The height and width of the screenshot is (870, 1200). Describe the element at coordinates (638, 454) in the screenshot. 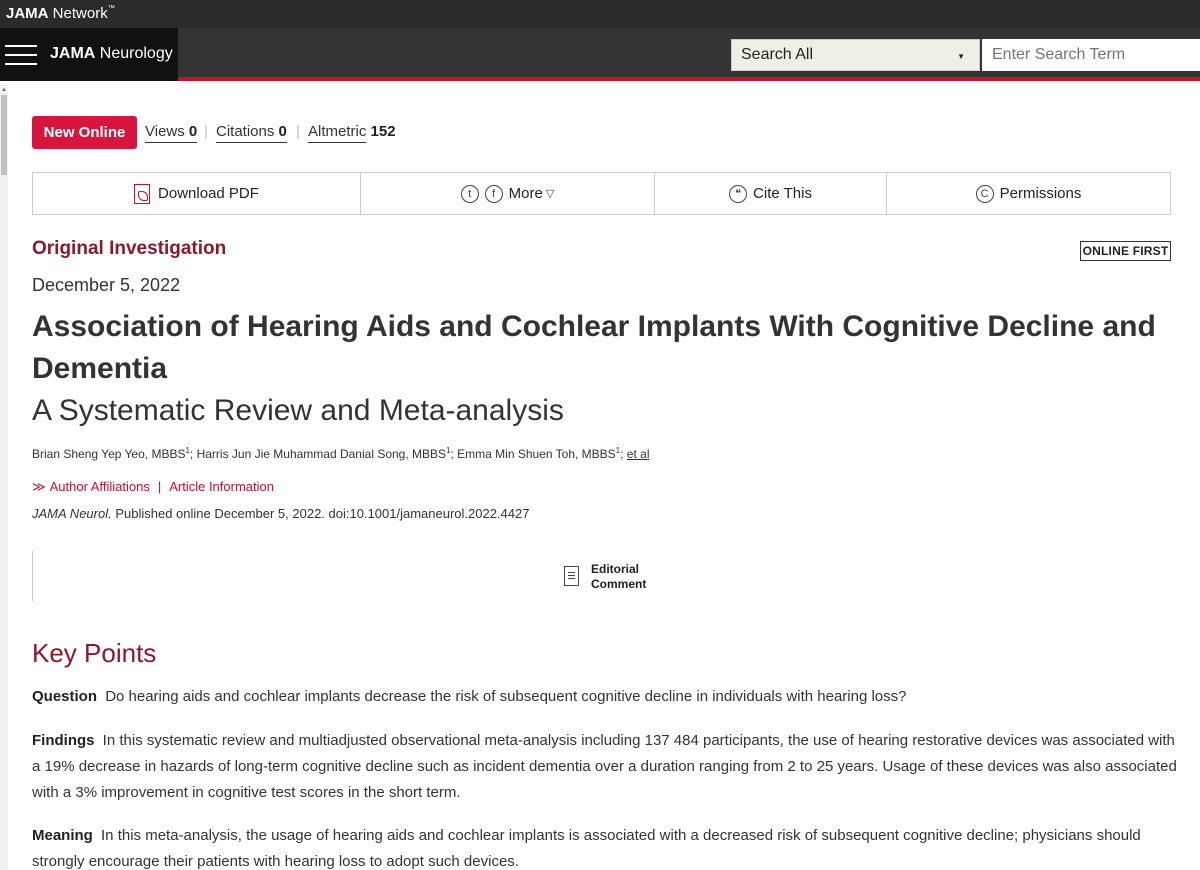

I see `et-al-link: et al` at that location.